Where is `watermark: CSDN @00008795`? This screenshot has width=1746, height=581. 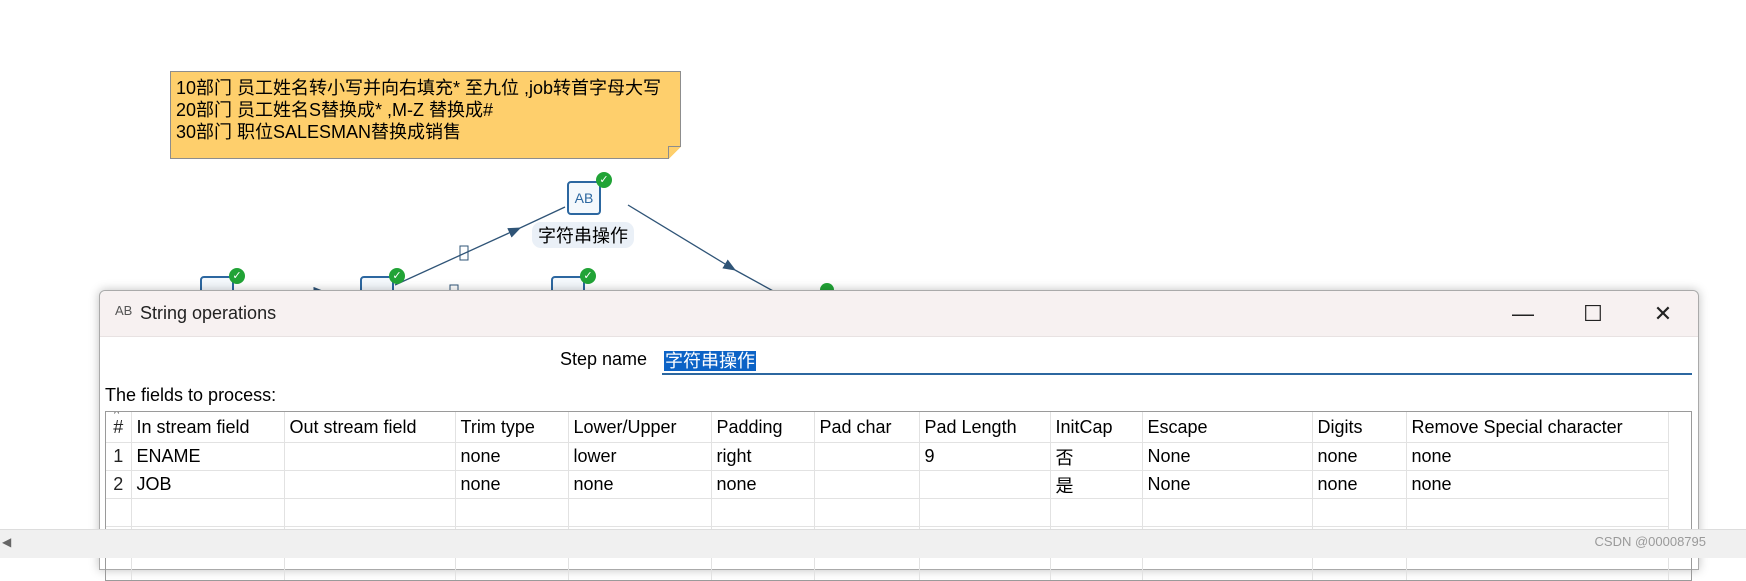 watermark: CSDN @00008795 is located at coordinates (1650, 541).